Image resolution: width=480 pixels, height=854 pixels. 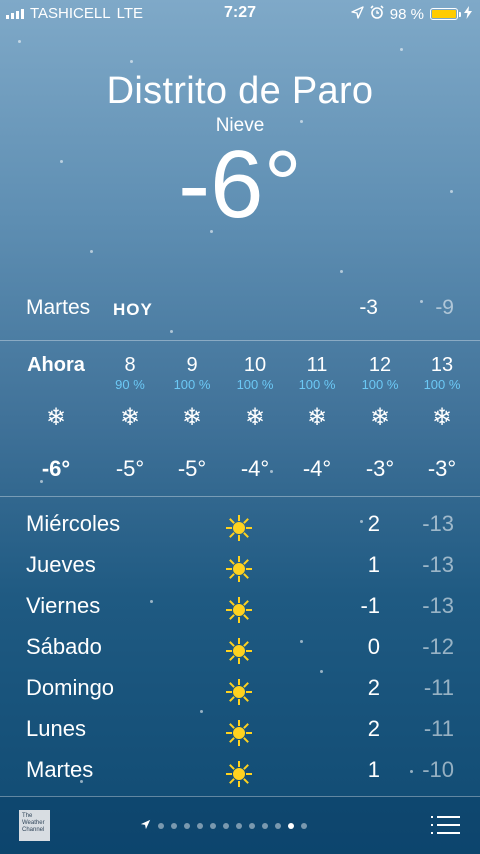 What do you see at coordinates (130, 384) in the screenshot?
I see `precip-chance: 90 %` at bounding box center [130, 384].